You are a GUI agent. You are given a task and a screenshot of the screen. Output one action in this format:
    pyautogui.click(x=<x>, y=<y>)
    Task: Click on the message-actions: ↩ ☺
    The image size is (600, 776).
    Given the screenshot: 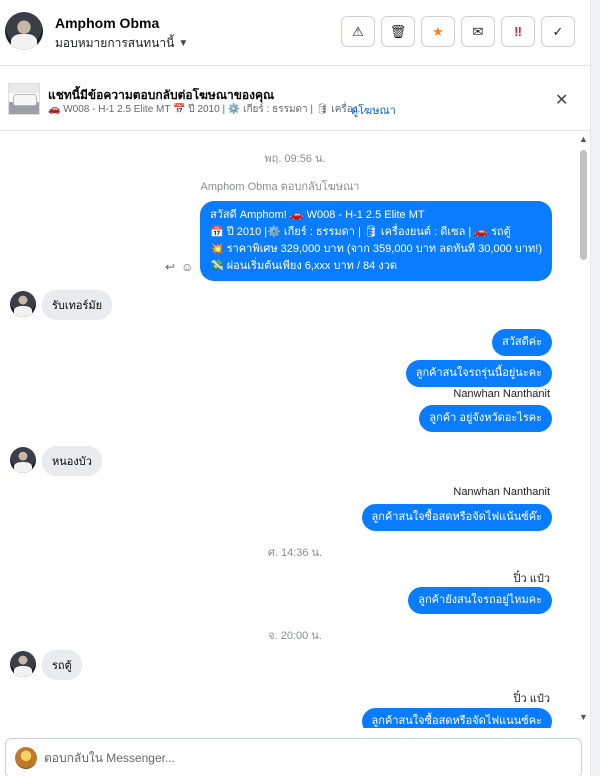 What is the action you would take?
    pyautogui.click(x=179, y=267)
    